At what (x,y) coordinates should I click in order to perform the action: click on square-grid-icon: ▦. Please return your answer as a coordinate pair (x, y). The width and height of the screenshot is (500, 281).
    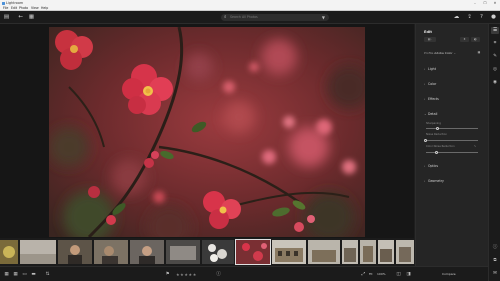
    Looking at the image, I should click on (15, 274).